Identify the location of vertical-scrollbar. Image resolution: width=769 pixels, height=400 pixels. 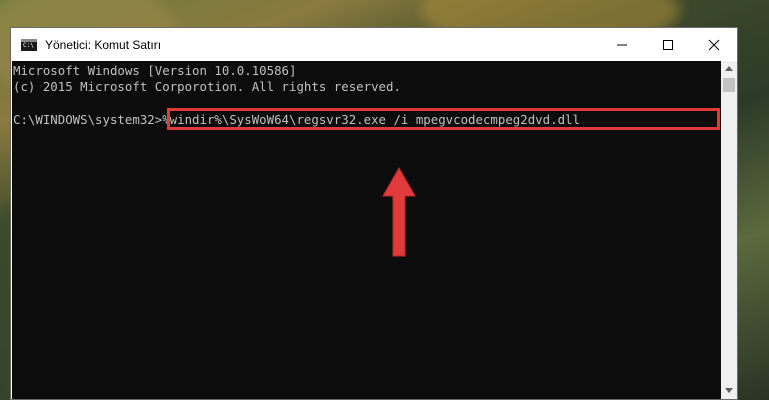
(729, 230).